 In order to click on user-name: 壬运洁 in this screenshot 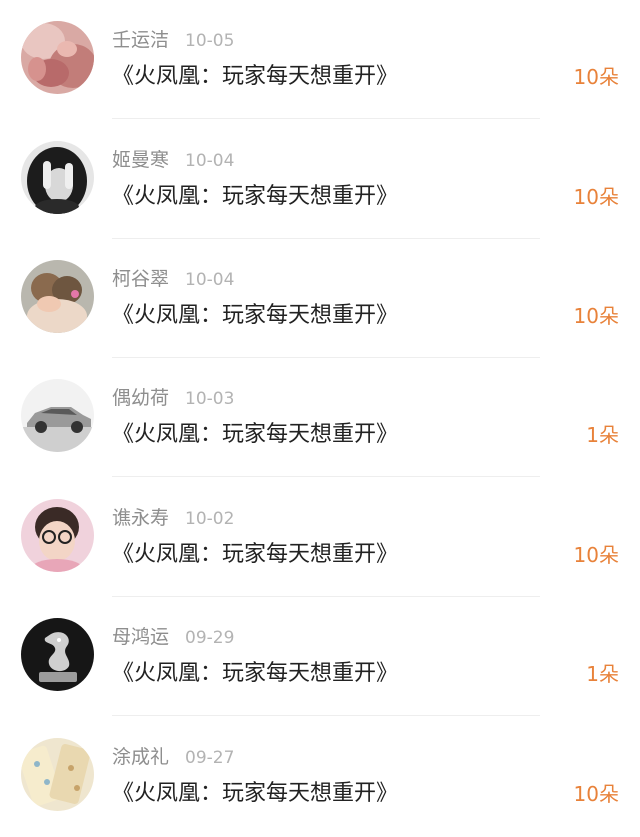, I will do `click(140, 40)`.